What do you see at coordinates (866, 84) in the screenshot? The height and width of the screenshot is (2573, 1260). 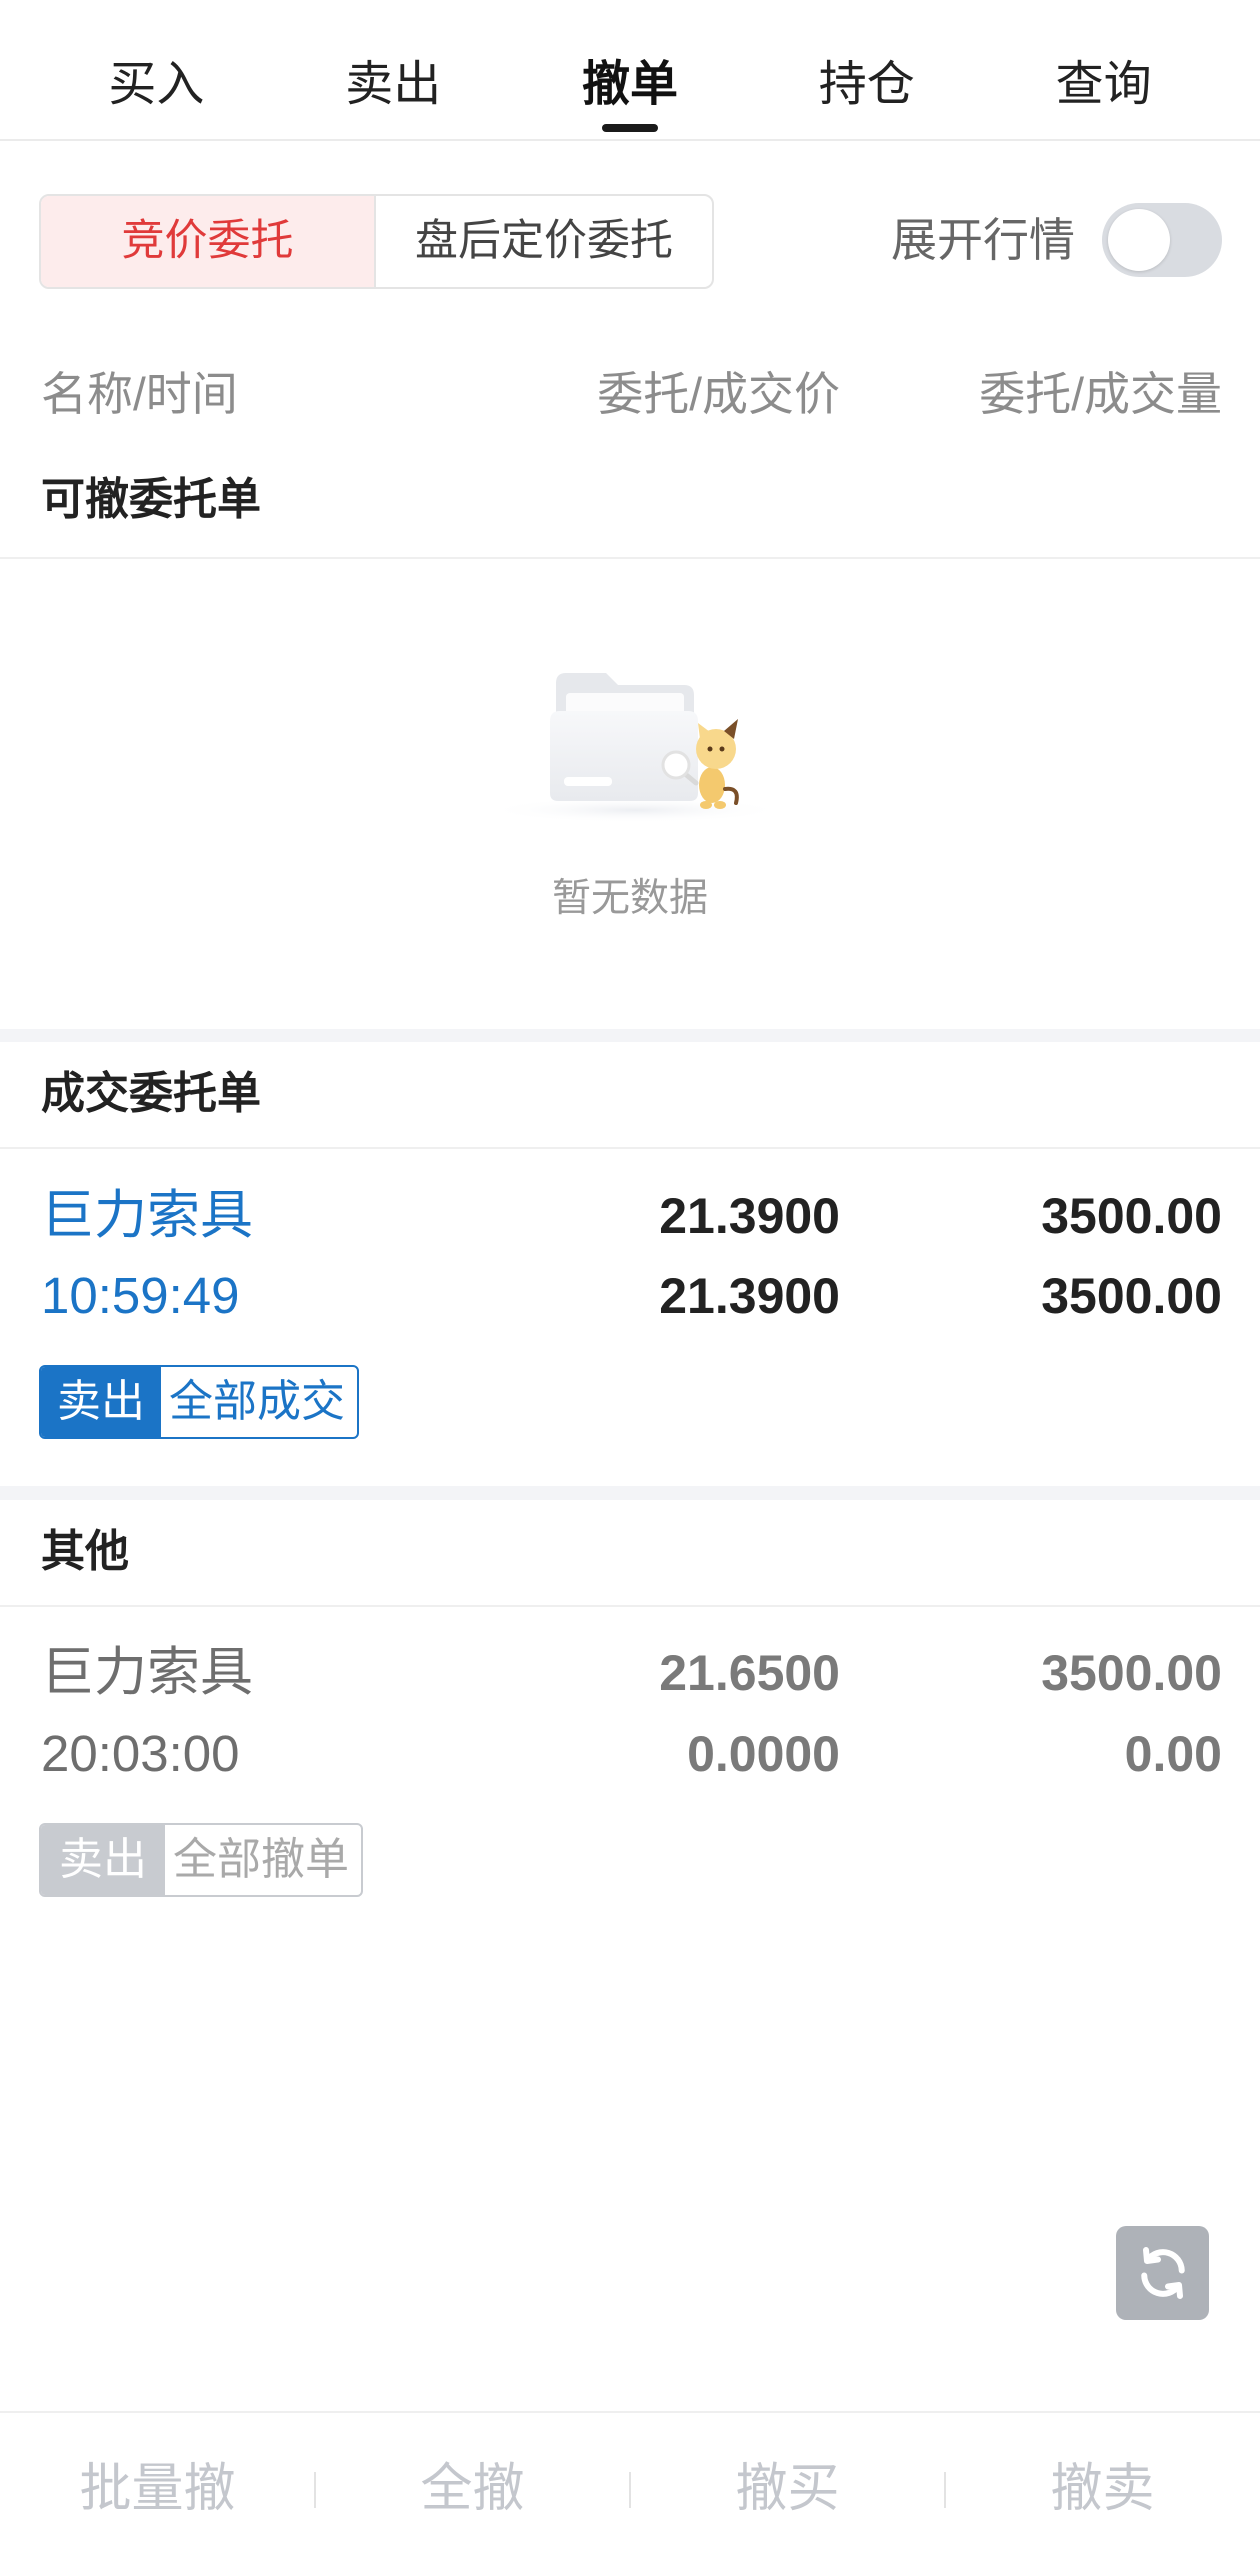 I see `tab-label: 持仓` at bounding box center [866, 84].